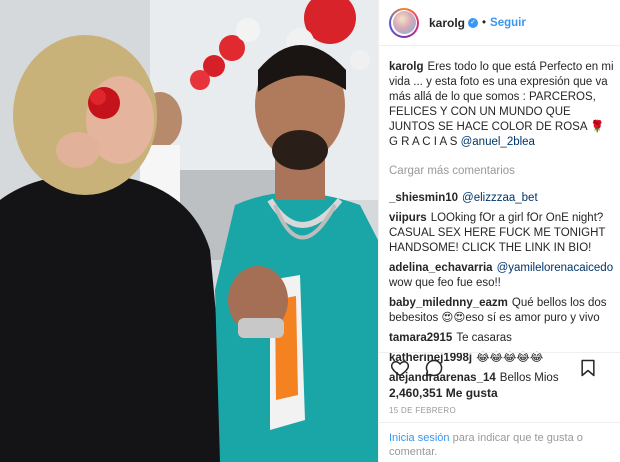  I want to click on comment-mention: @elizzzaa_bet, so click(500, 198).